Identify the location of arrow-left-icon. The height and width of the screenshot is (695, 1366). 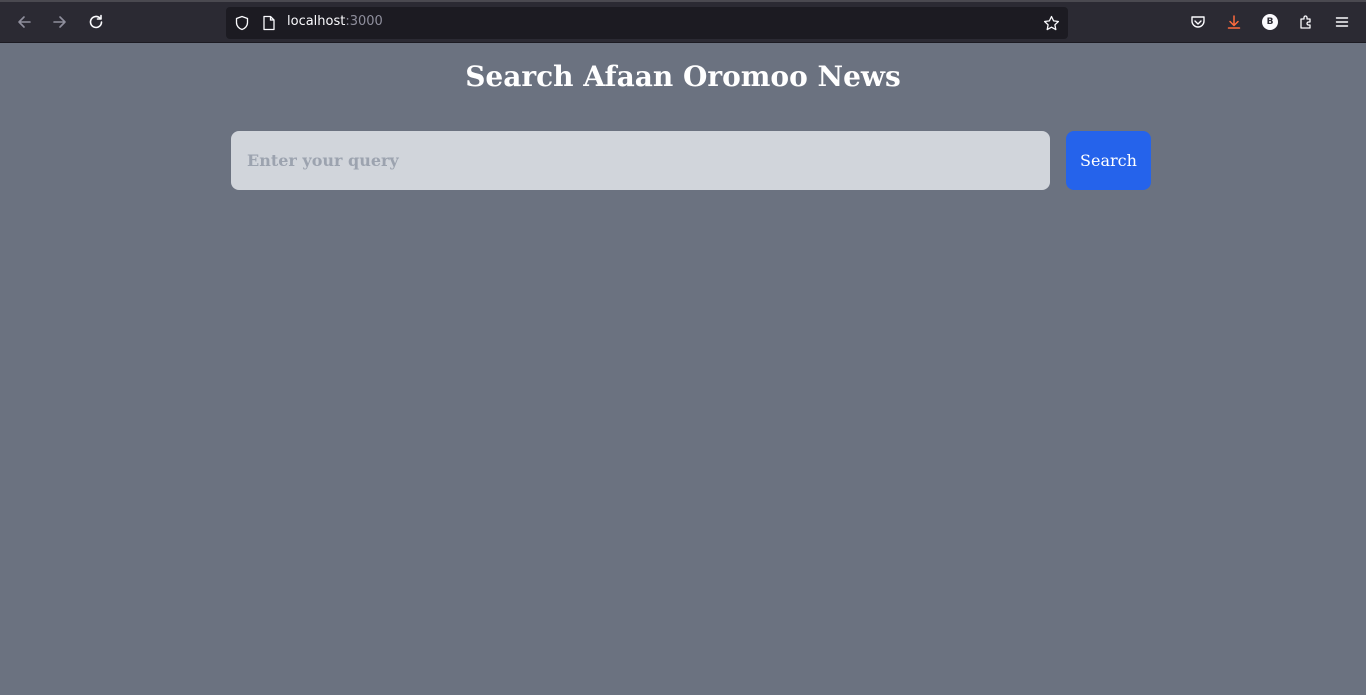
(24, 22).